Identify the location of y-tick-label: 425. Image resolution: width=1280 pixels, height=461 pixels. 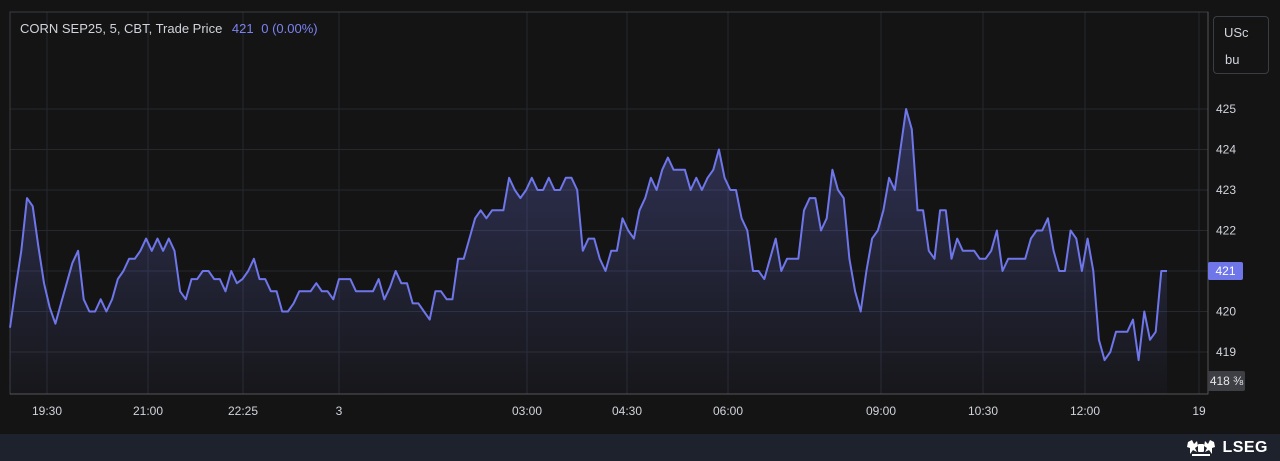
(1226, 109).